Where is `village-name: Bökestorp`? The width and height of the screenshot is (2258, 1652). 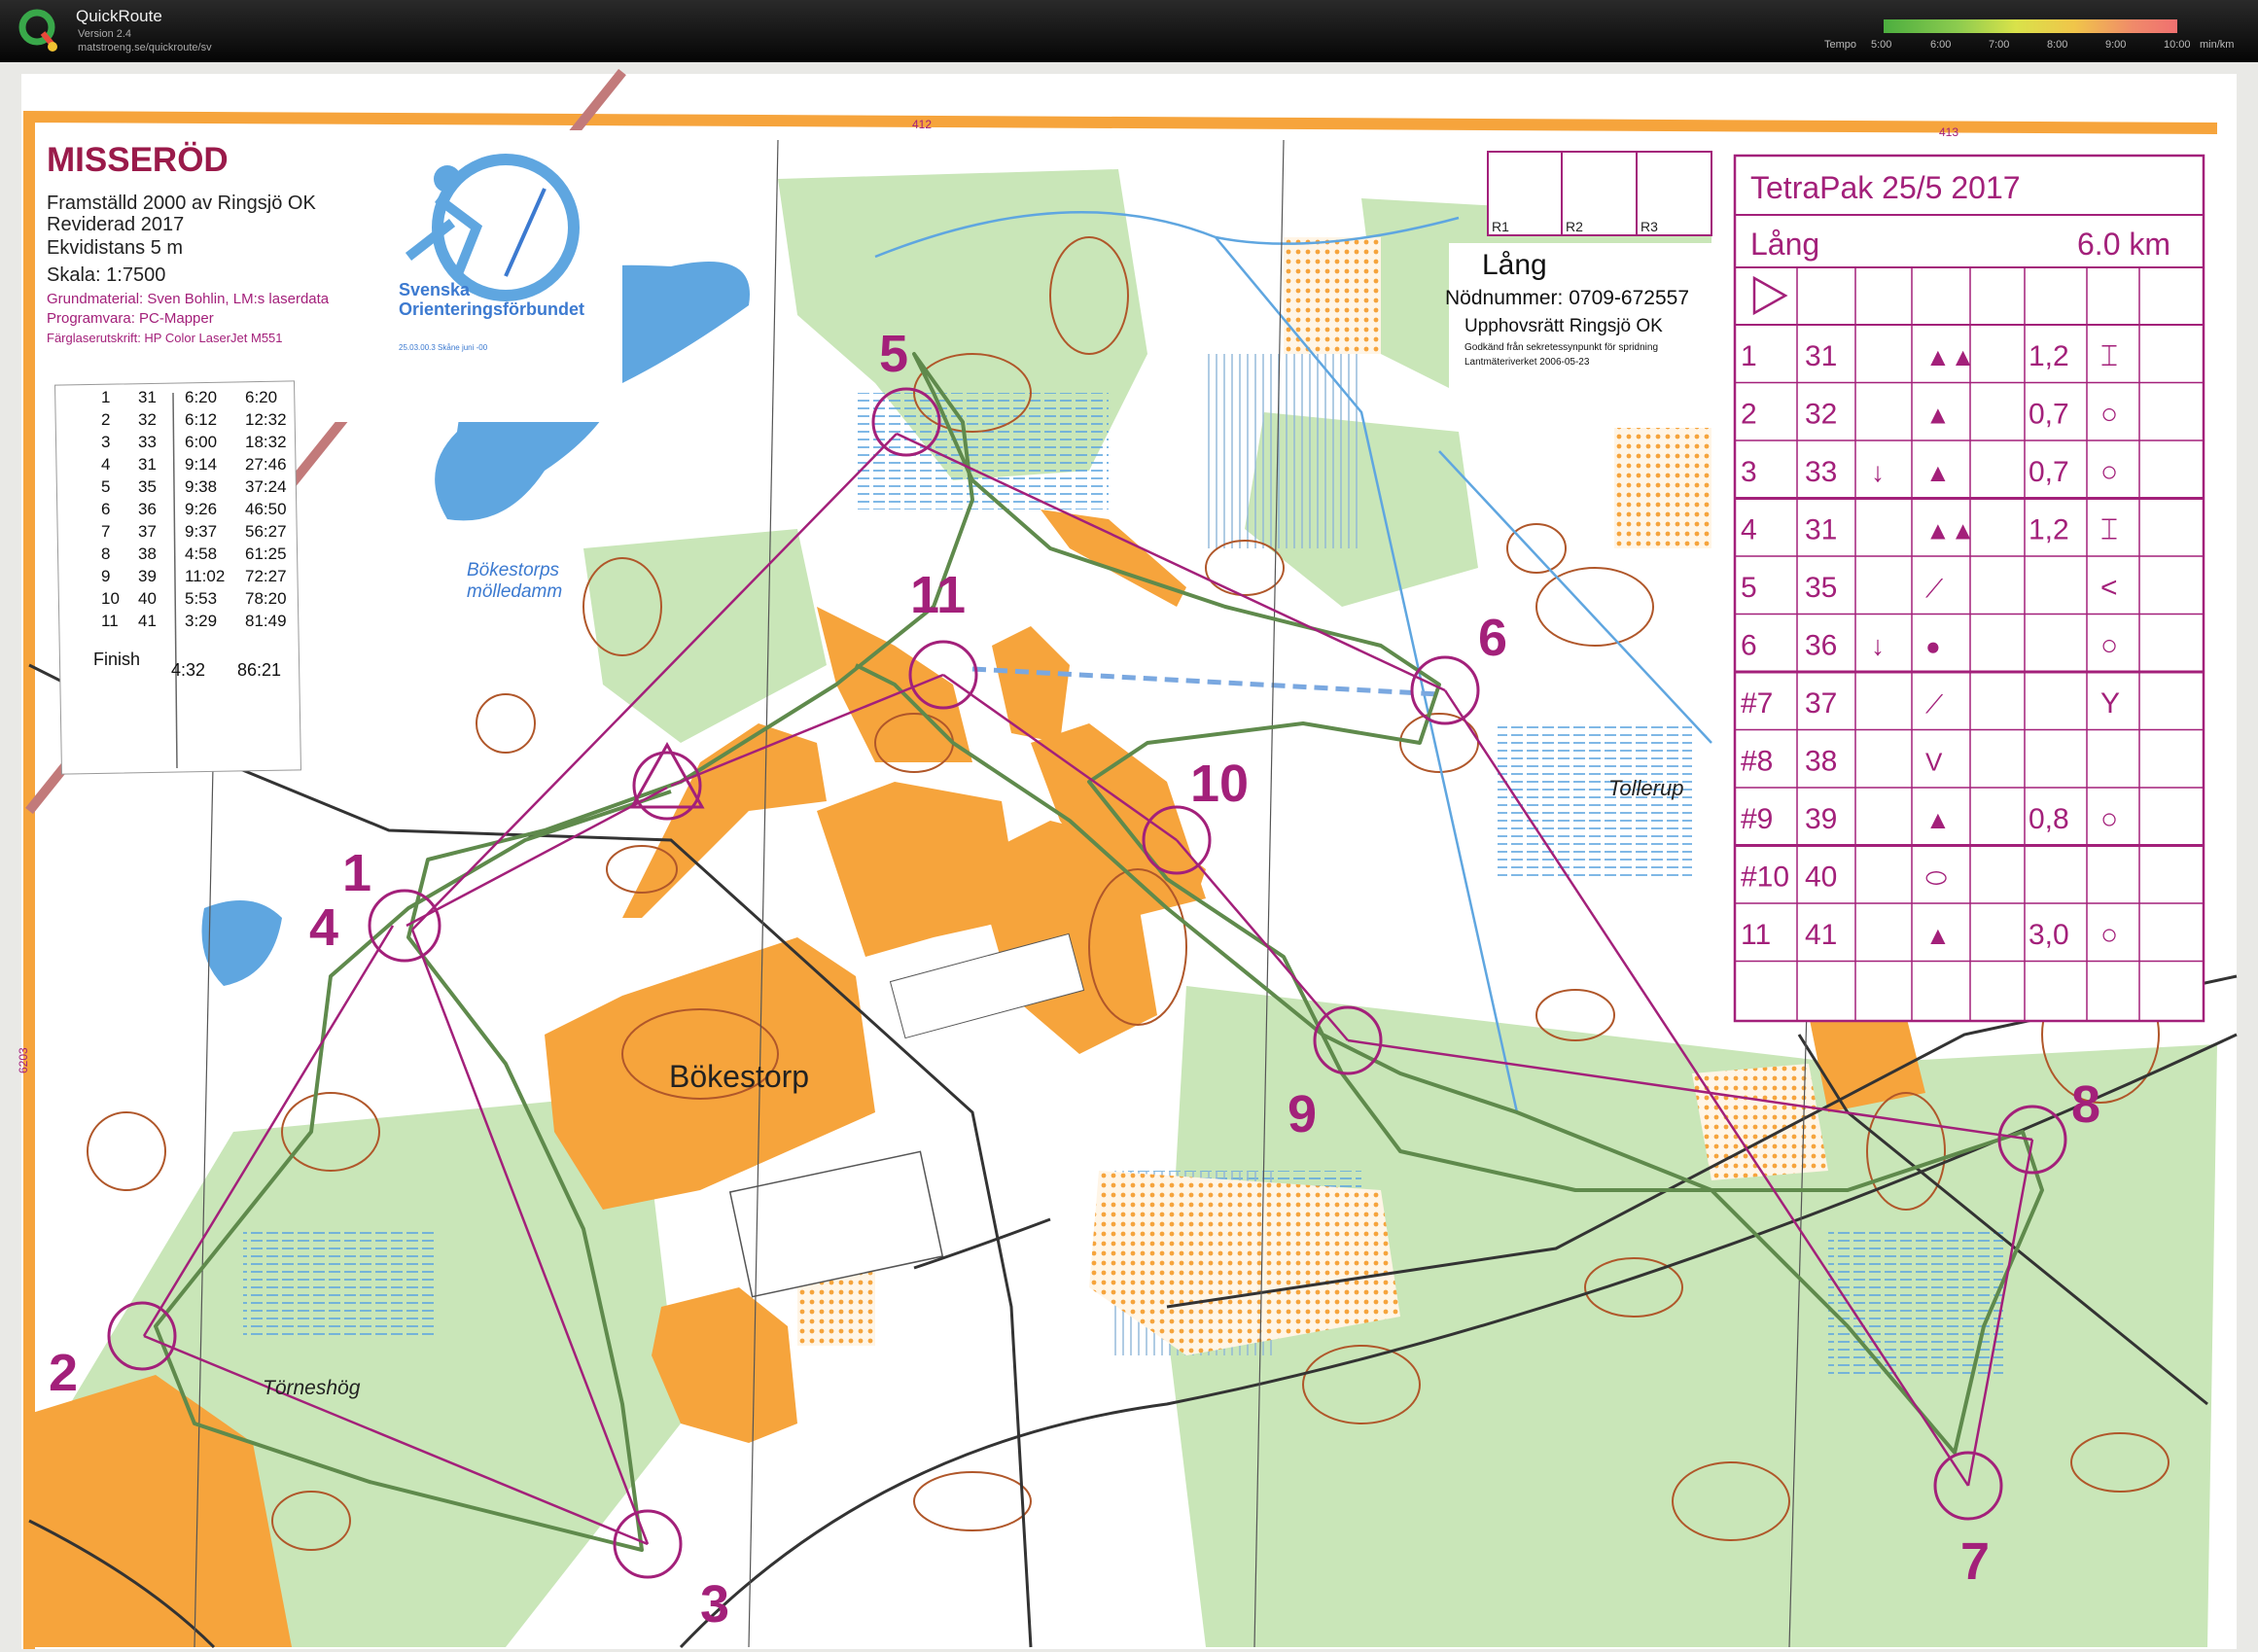 village-name: Bökestorp is located at coordinates (739, 1076).